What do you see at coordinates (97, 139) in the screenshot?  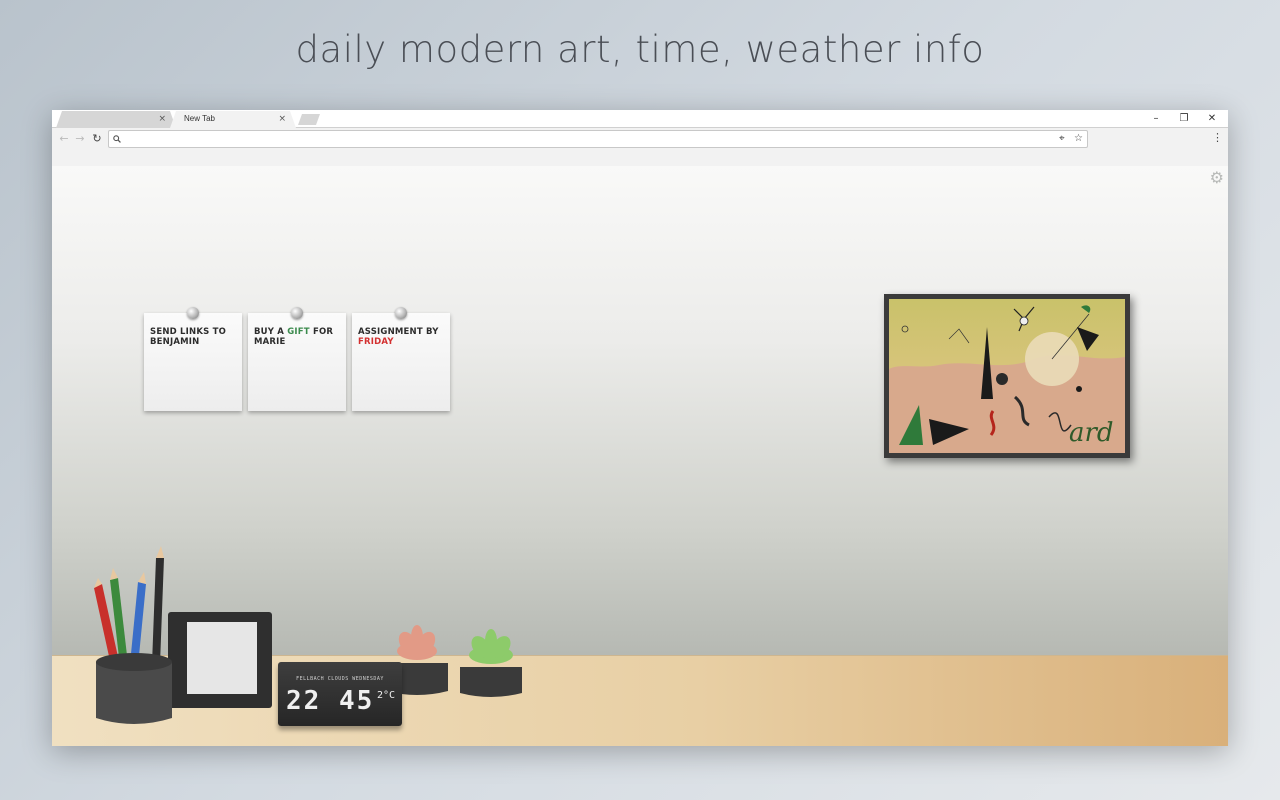 I see `reload-button: ↻` at bounding box center [97, 139].